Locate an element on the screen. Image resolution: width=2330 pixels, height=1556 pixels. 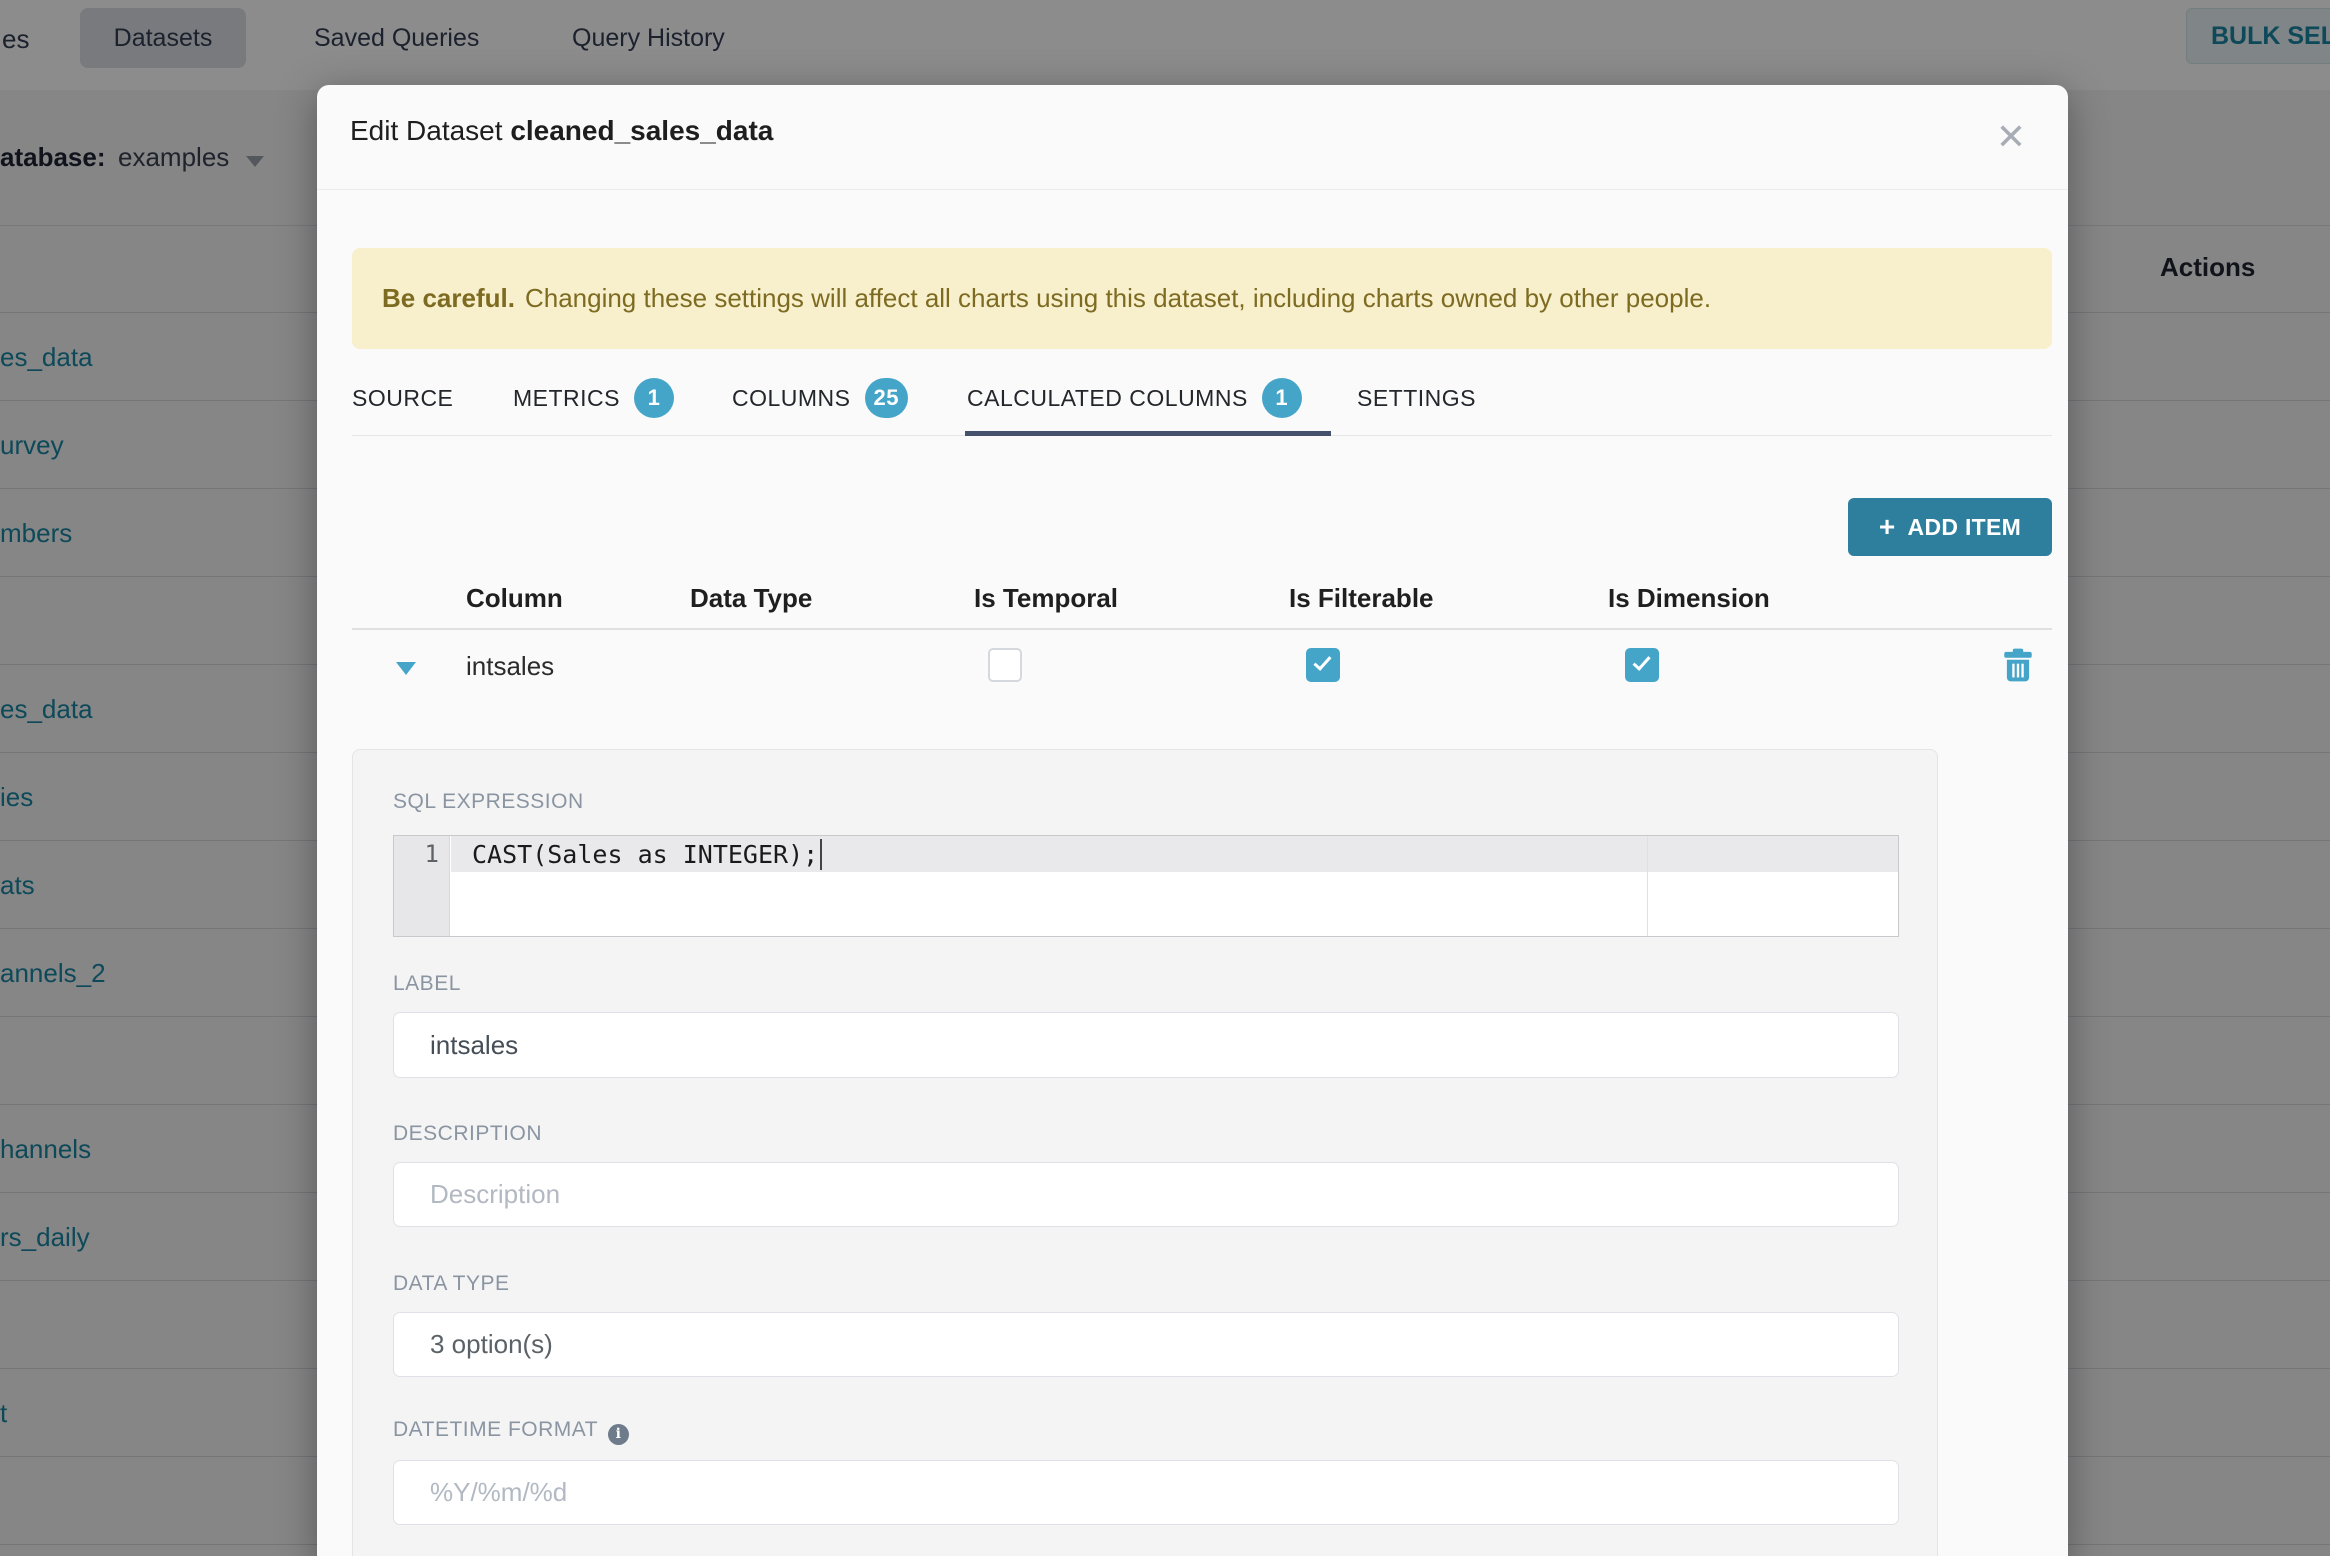
tab-calculated-columns: CALCULATED COLUMNS 1 is located at coordinates (1134, 398).